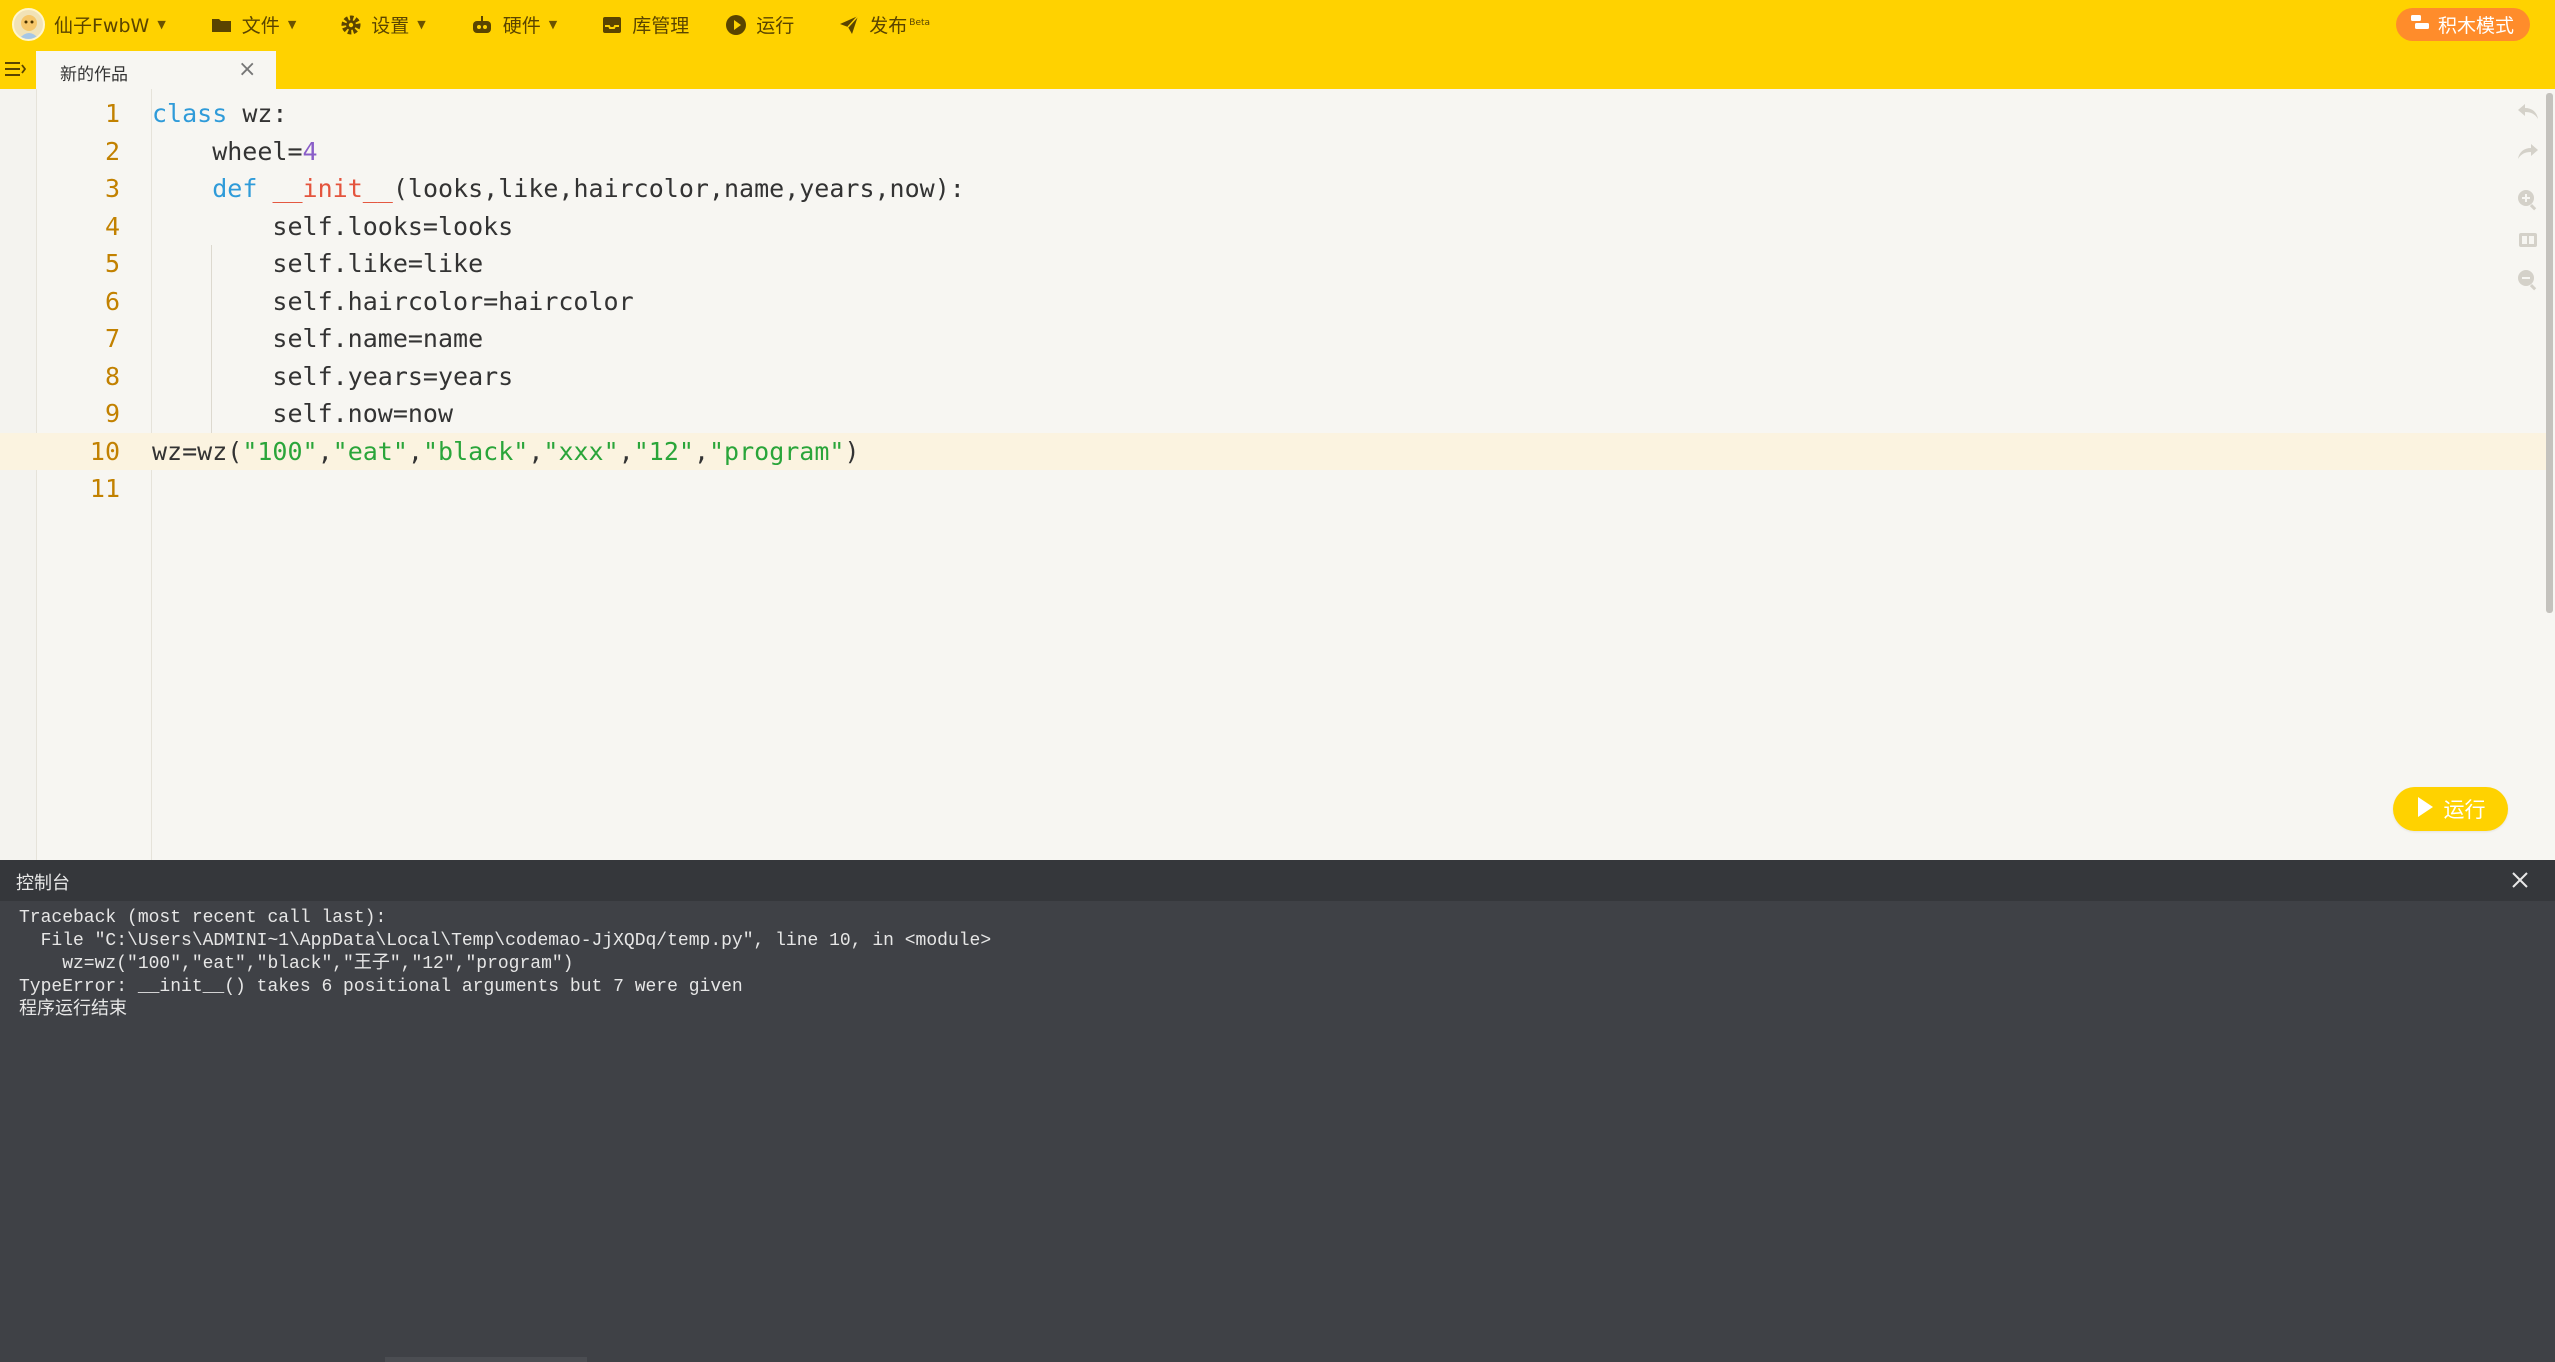  What do you see at coordinates (661, 26) in the screenshot?
I see `menu-library-label: 库管理` at bounding box center [661, 26].